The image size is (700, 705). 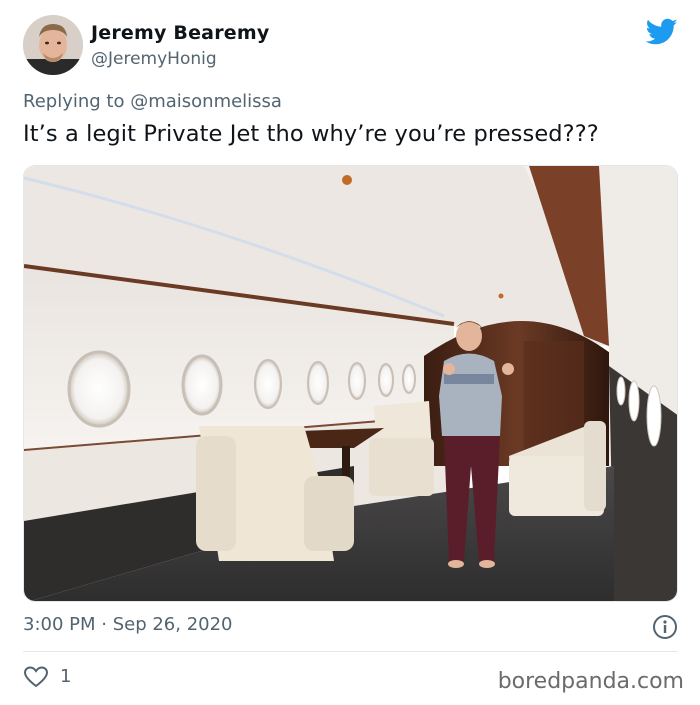 I want to click on divider, so click(x=350, y=651).